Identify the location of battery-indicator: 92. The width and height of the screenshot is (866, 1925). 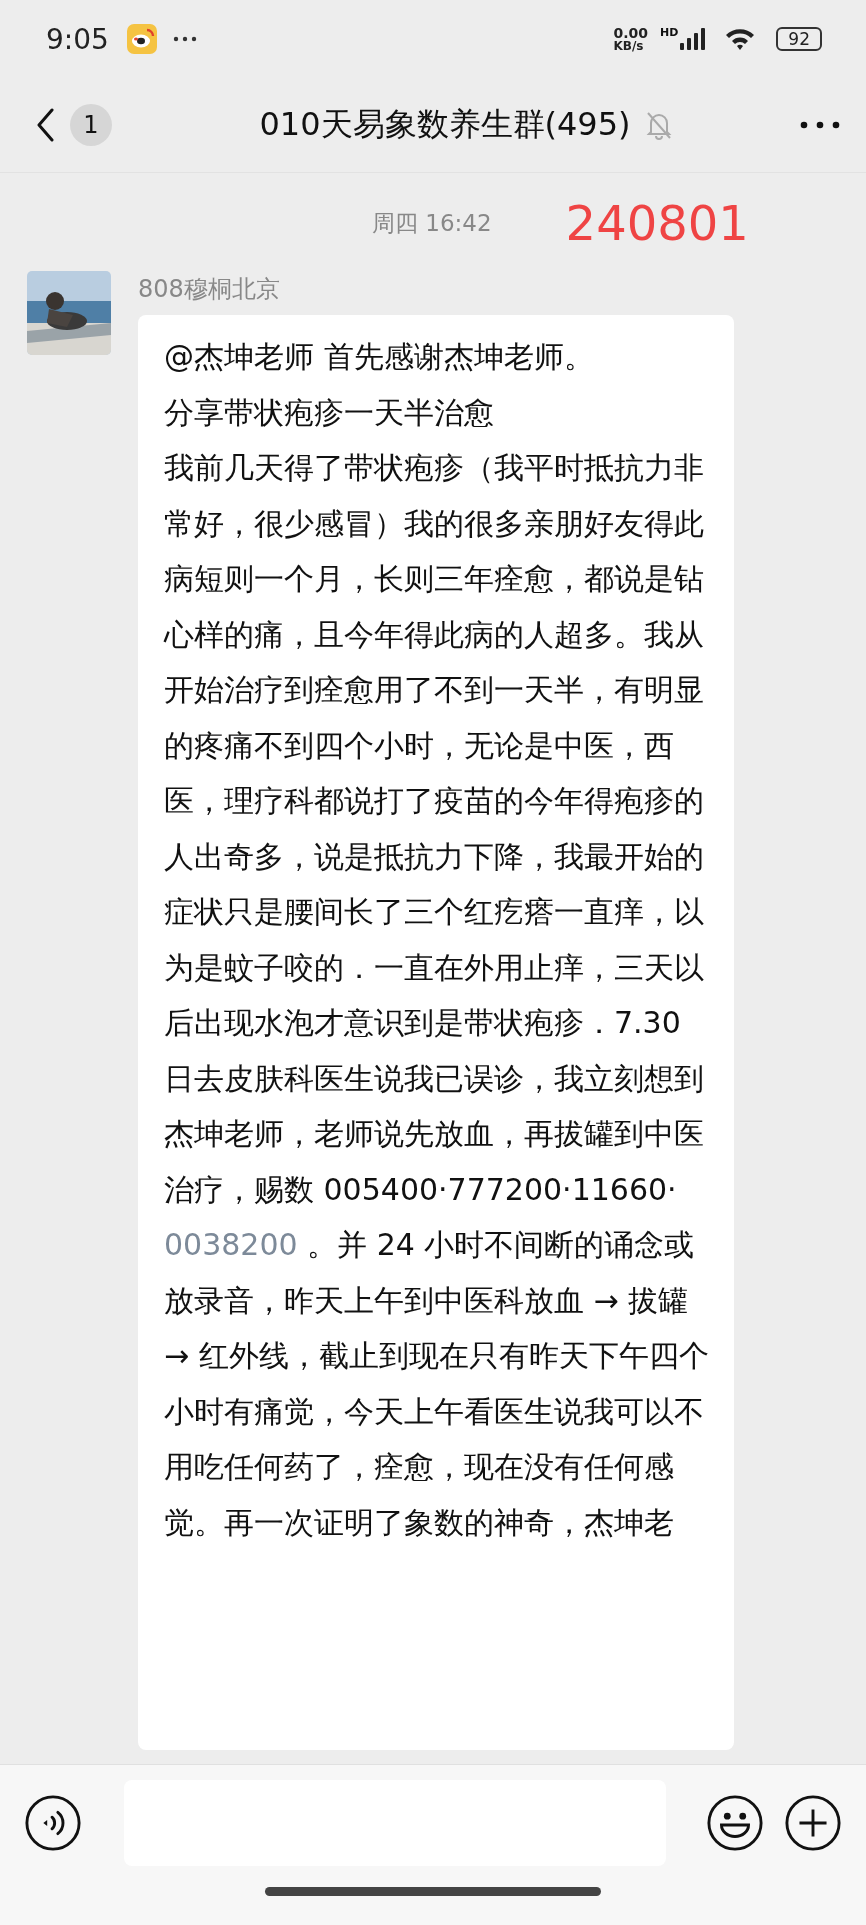
(799, 39).